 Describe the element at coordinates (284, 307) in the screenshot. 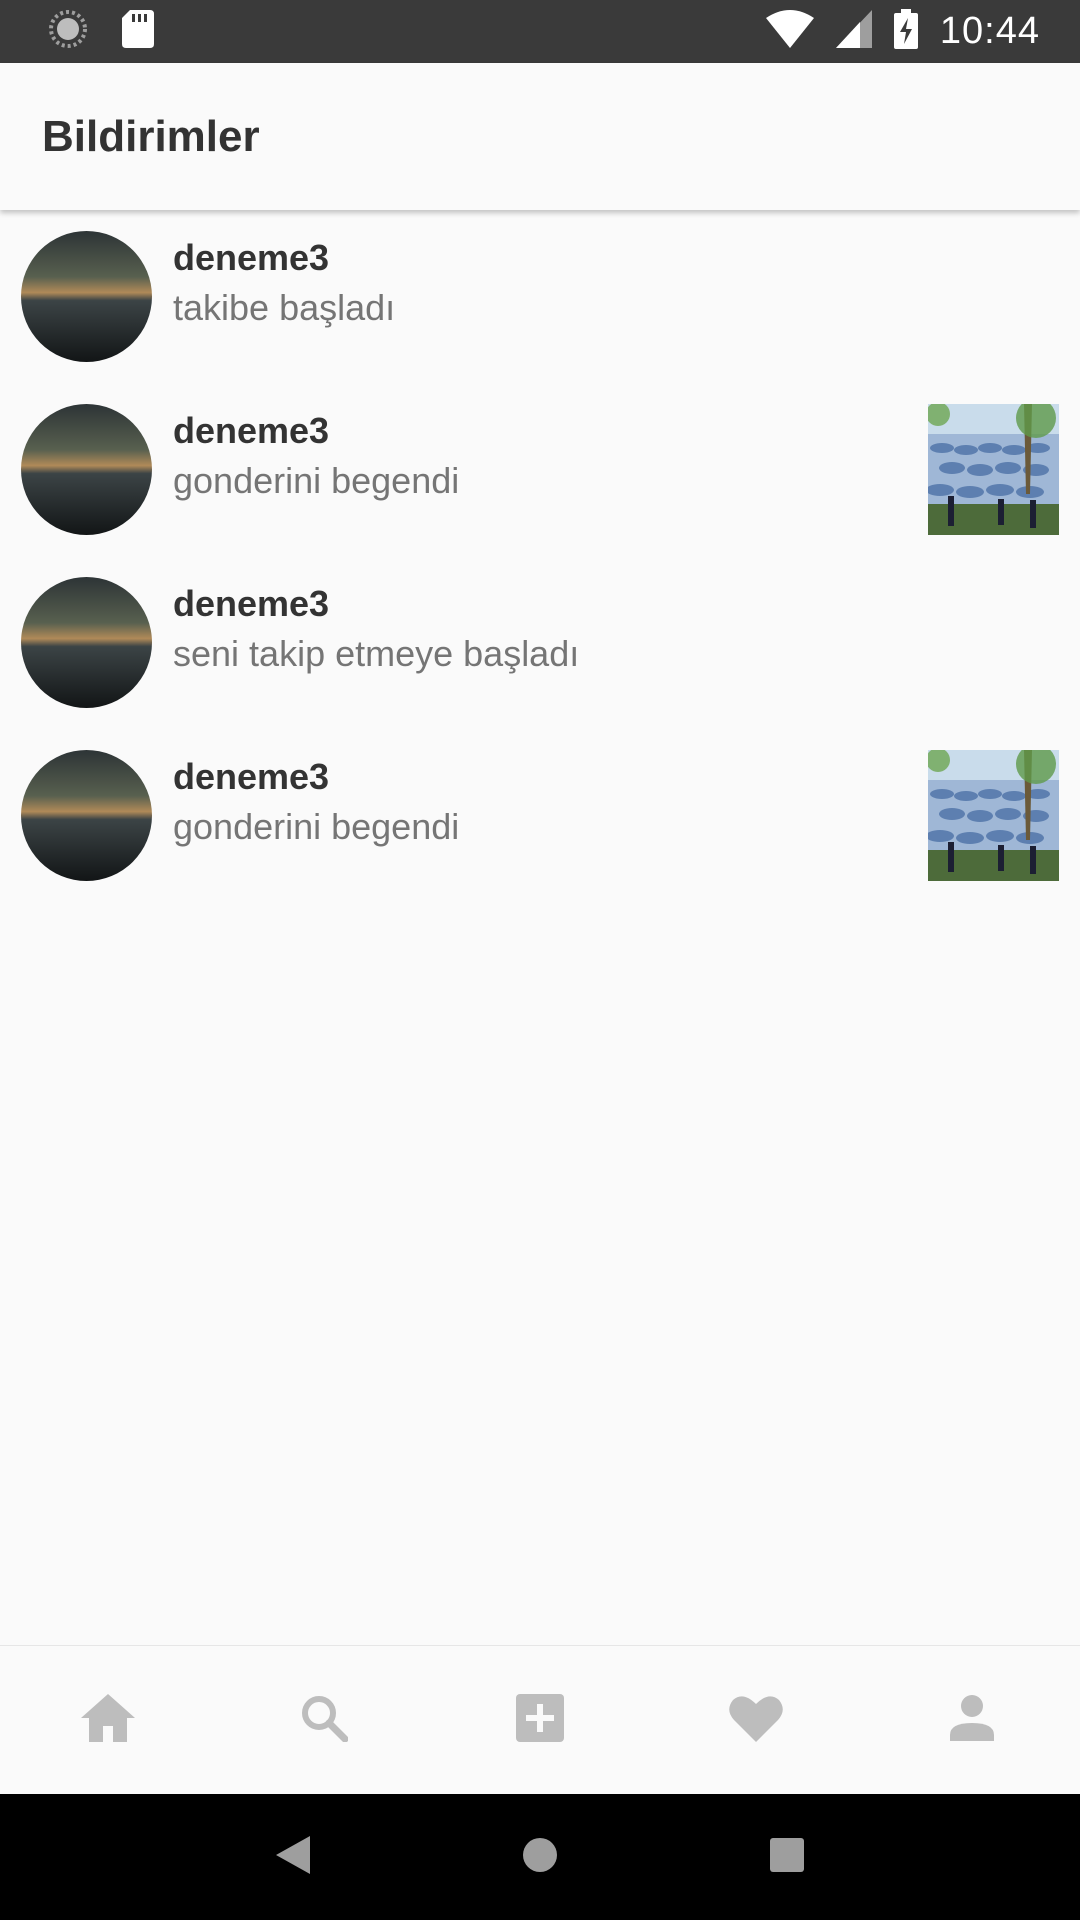

I see `notification-message: takibe başladı` at that location.